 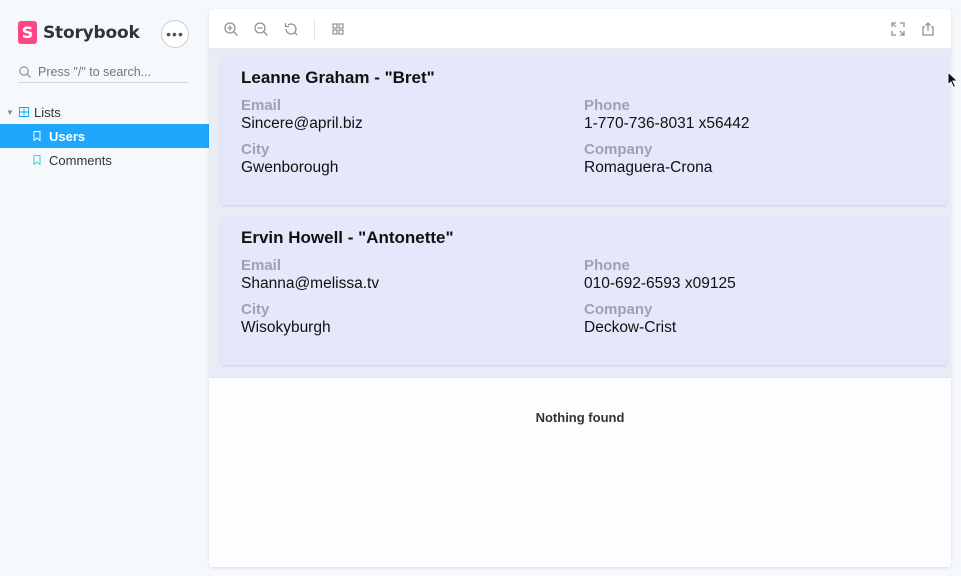 I want to click on sidebar-item-label: Users, so click(x=67, y=136).